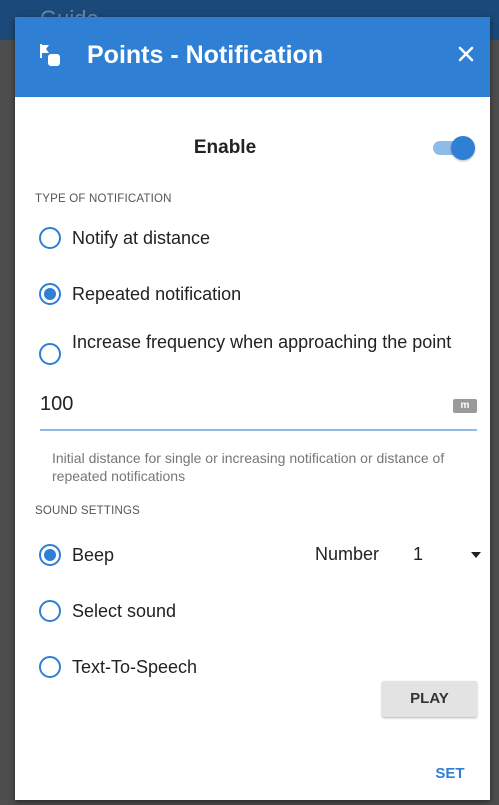 This screenshot has height=805, width=499. Describe the element at coordinates (463, 148) in the screenshot. I see `toggle-thumb` at that location.